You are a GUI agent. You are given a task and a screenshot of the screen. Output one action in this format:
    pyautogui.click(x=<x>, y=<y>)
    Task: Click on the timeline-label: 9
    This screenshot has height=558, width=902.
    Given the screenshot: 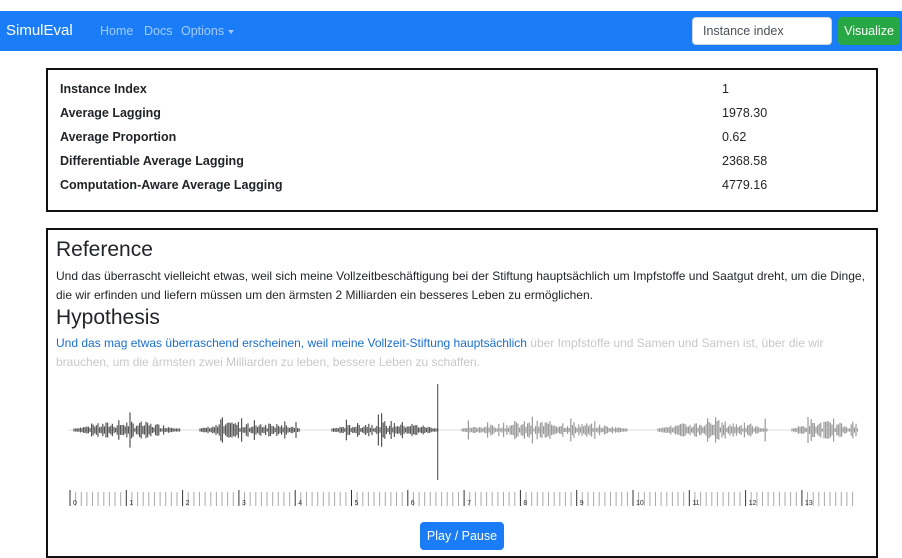 What is the action you would take?
    pyautogui.click(x=582, y=503)
    